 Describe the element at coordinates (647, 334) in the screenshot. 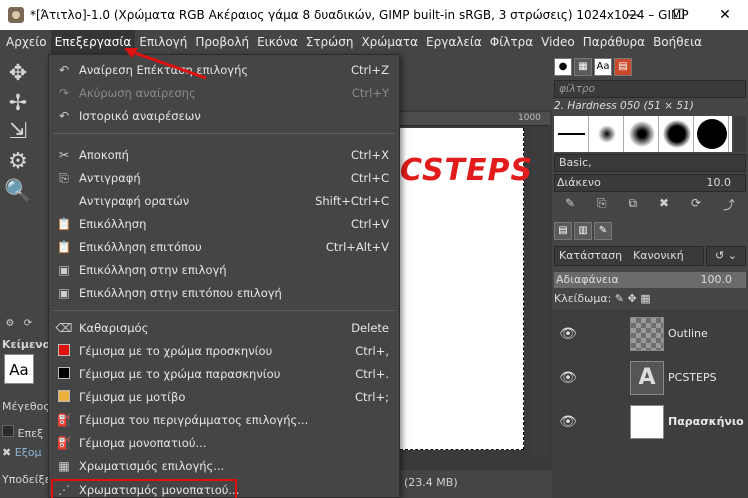

I see `layer-thumbnail` at that location.